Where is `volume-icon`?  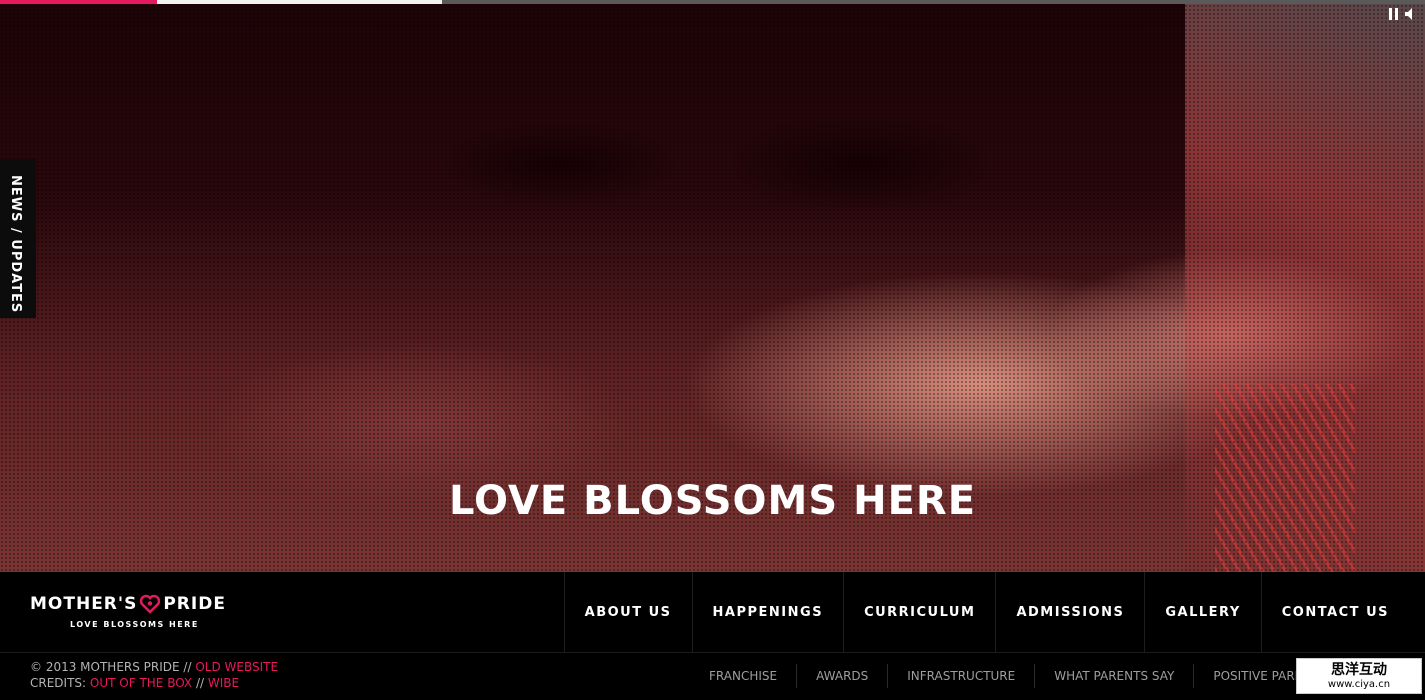 volume-icon is located at coordinates (1411, 15).